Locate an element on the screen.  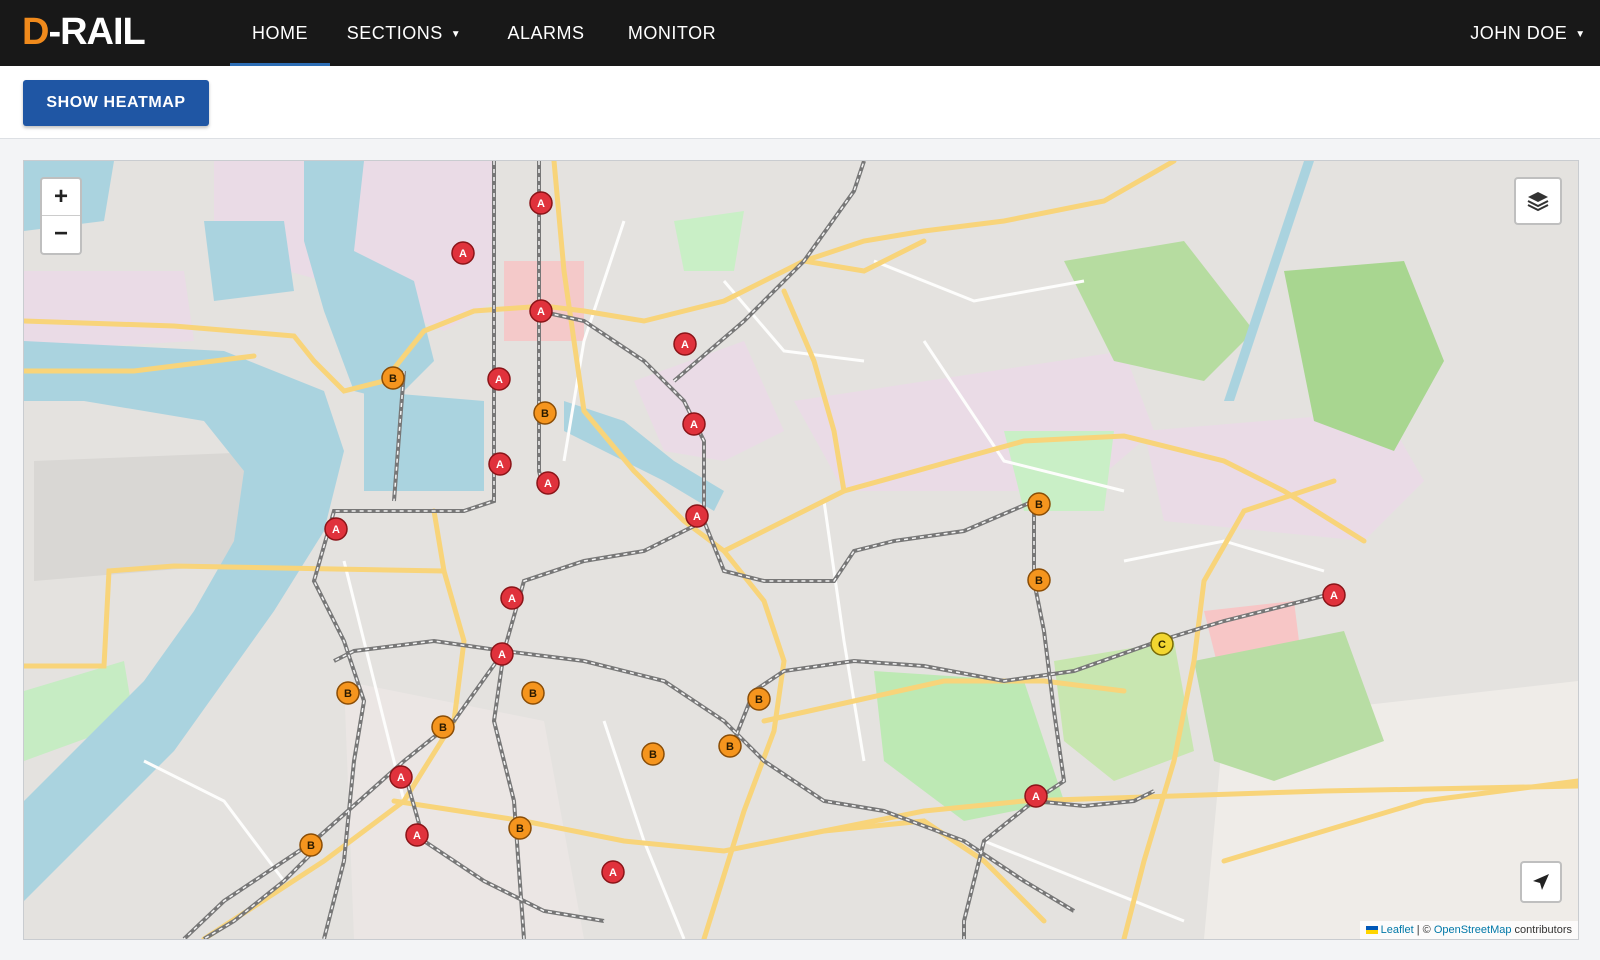
openstreetmap-link: OpenStreetMap is located at coordinates (1473, 930).